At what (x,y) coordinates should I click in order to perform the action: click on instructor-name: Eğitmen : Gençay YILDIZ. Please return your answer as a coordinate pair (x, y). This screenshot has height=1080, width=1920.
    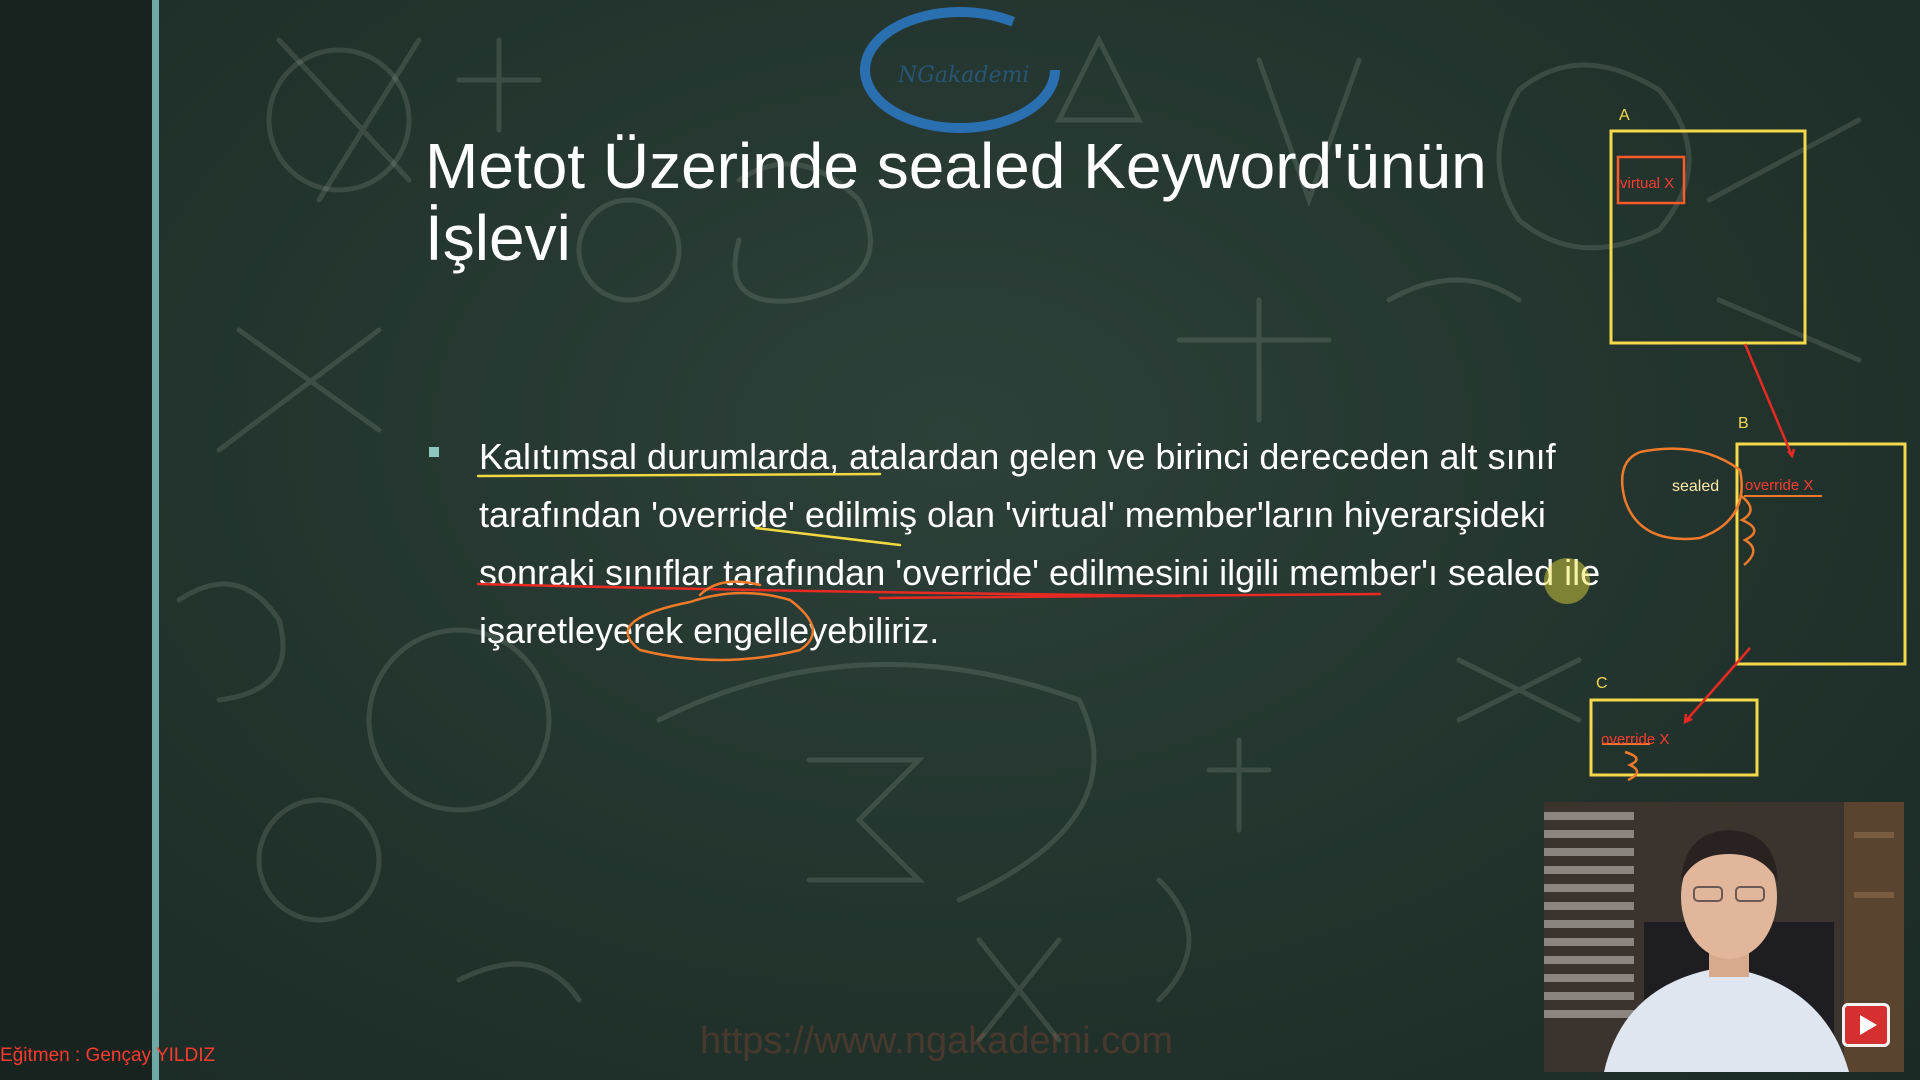
    Looking at the image, I should click on (108, 1055).